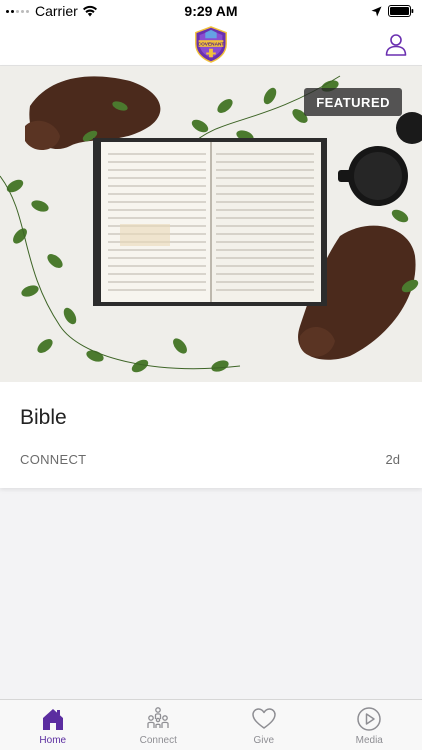 This screenshot has width=422, height=750. What do you see at coordinates (369, 719) in the screenshot?
I see `play-icon` at bounding box center [369, 719].